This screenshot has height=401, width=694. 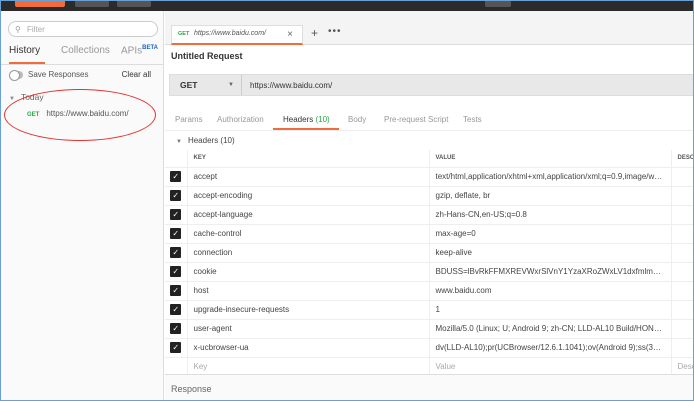 What do you see at coordinates (80, 115) in the screenshot?
I see `annotation-ellipse` at bounding box center [80, 115].